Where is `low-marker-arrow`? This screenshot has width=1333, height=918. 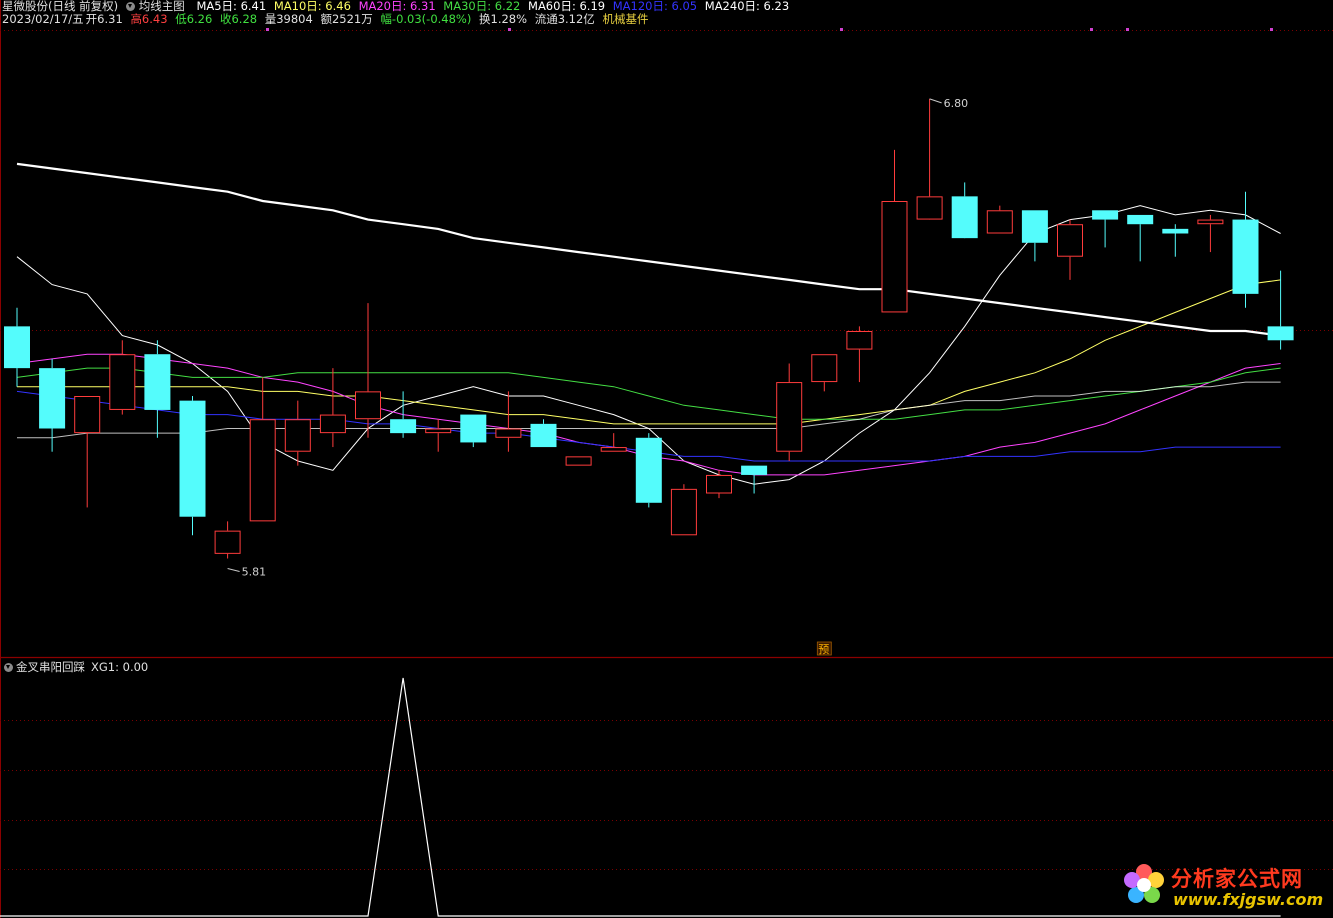
low-marker-arrow is located at coordinates (233, 570).